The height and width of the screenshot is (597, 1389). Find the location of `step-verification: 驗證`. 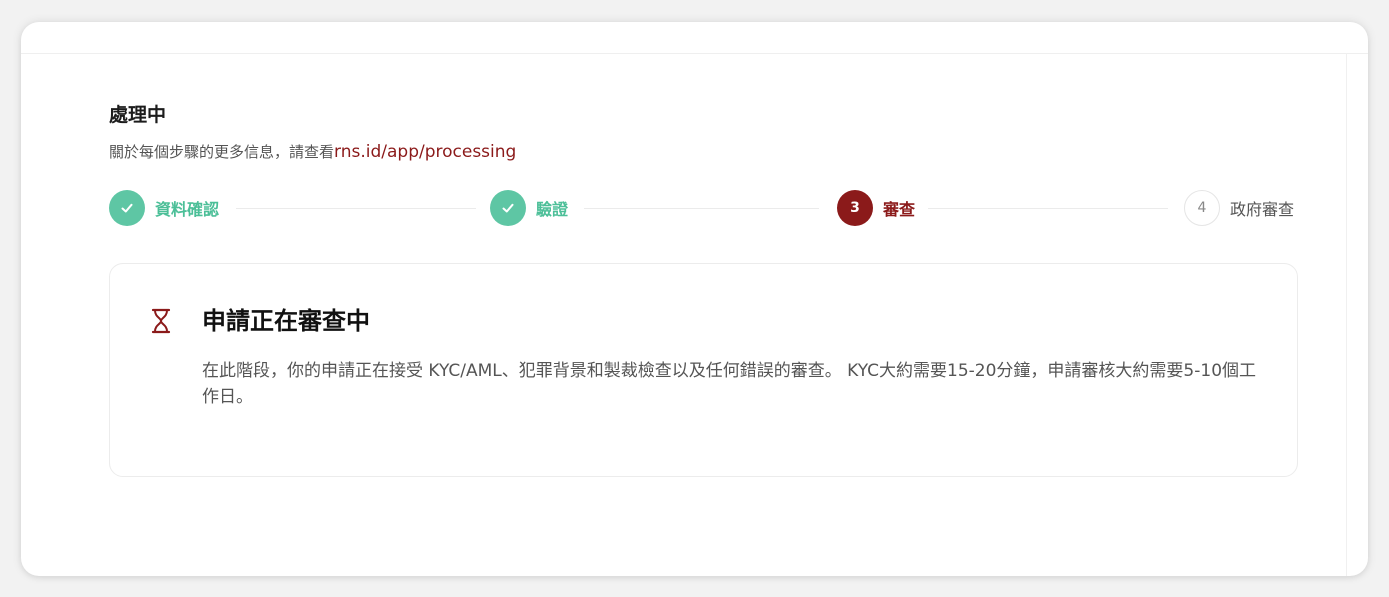

step-verification: 驗證 is located at coordinates (529, 208).